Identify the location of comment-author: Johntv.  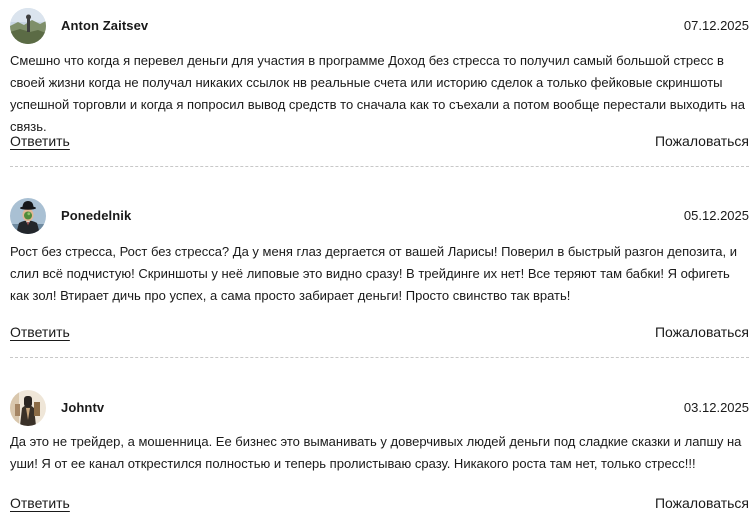
(83, 407).